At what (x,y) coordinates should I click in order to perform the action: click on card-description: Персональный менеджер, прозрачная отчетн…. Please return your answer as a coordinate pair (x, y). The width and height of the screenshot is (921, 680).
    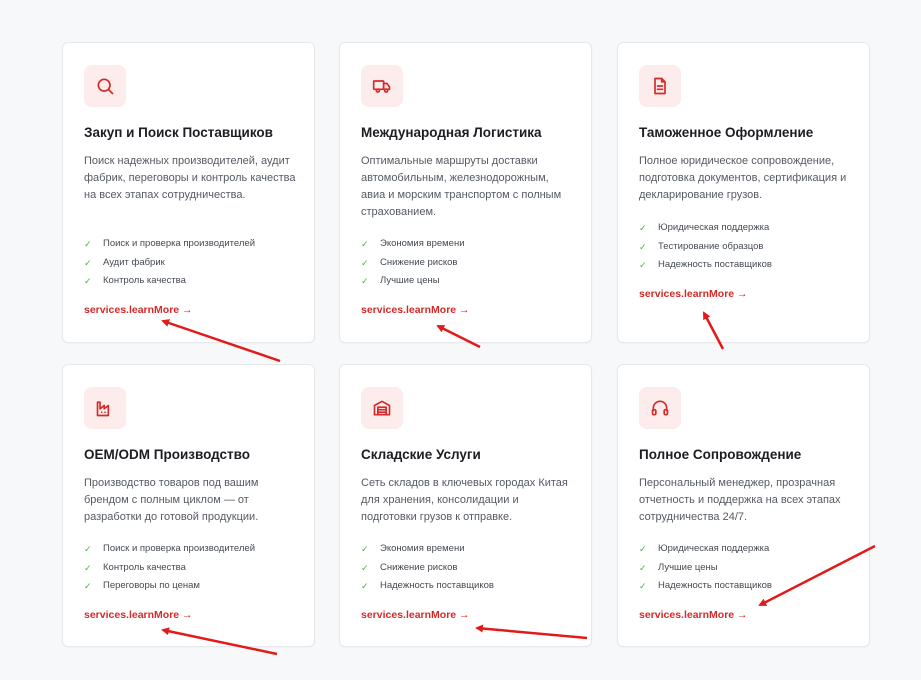
    Looking at the image, I should click on (740, 500).